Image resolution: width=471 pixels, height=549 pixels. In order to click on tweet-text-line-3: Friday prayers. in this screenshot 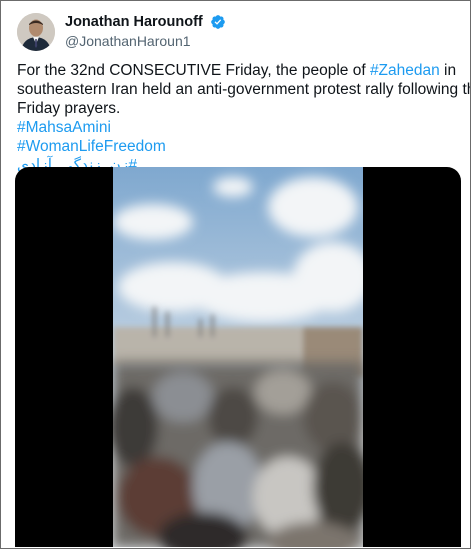, I will do `click(69, 108)`.